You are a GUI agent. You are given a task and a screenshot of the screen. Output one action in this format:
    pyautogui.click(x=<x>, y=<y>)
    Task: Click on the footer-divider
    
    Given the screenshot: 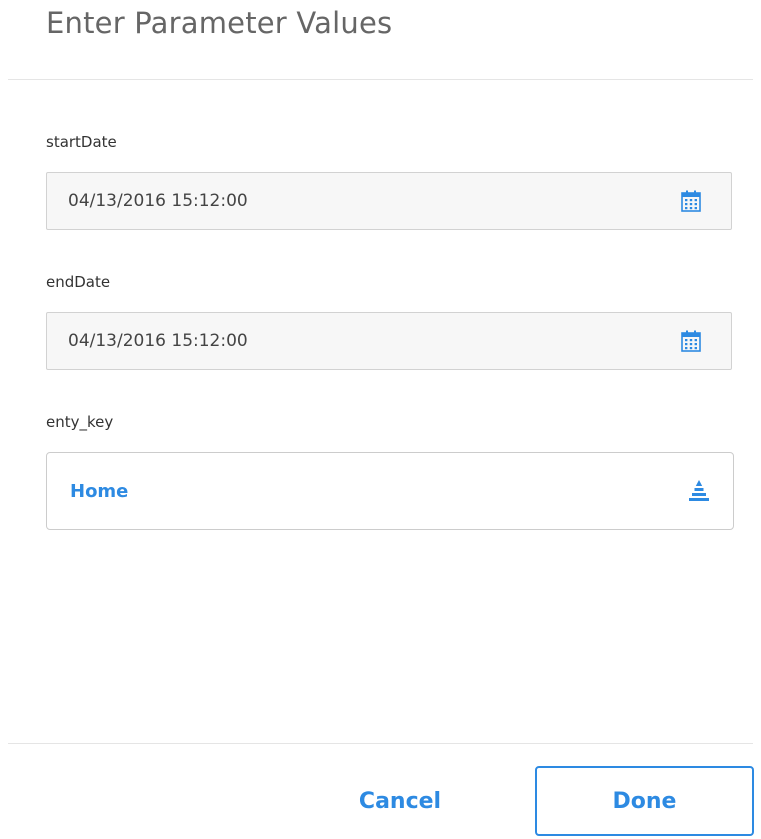 What is the action you would take?
    pyautogui.click(x=380, y=743)
    